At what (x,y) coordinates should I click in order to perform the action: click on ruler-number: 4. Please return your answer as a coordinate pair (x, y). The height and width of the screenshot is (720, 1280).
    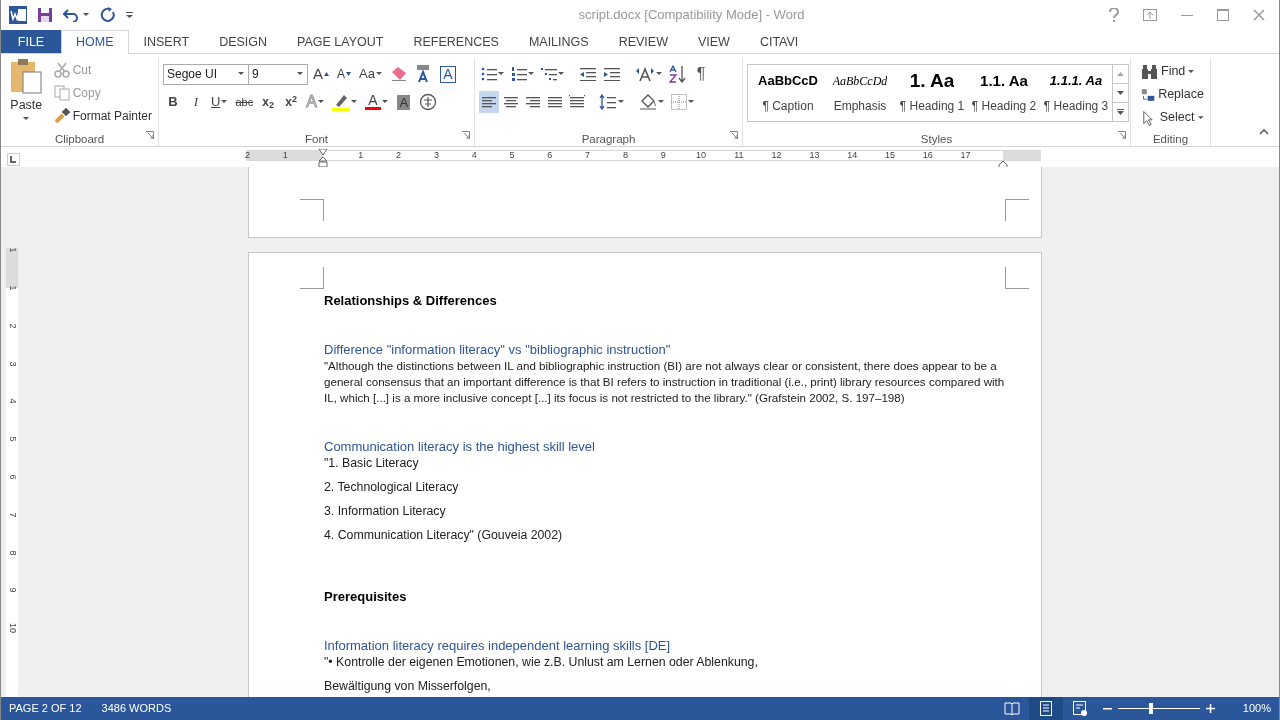
    Looking at the image, I should click on (12, 401).